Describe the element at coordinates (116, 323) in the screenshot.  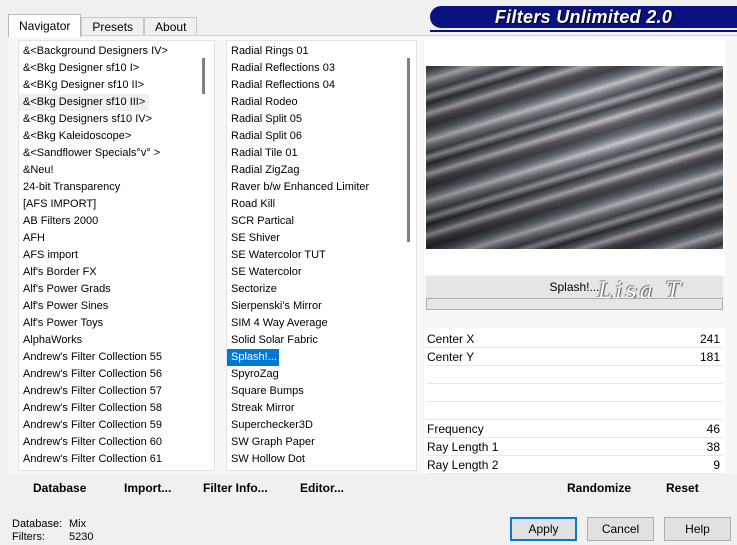
I see `category-list-item: Alf's Power Toys` at that location.